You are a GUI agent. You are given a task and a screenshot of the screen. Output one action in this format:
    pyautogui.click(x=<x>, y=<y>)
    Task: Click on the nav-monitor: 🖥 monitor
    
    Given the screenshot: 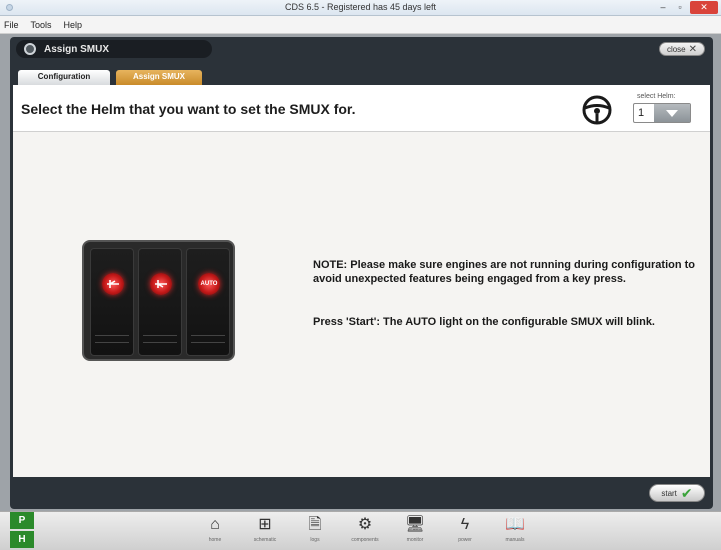 What is the action you would take?
    pyautogui.click(x=415, y=531)
    